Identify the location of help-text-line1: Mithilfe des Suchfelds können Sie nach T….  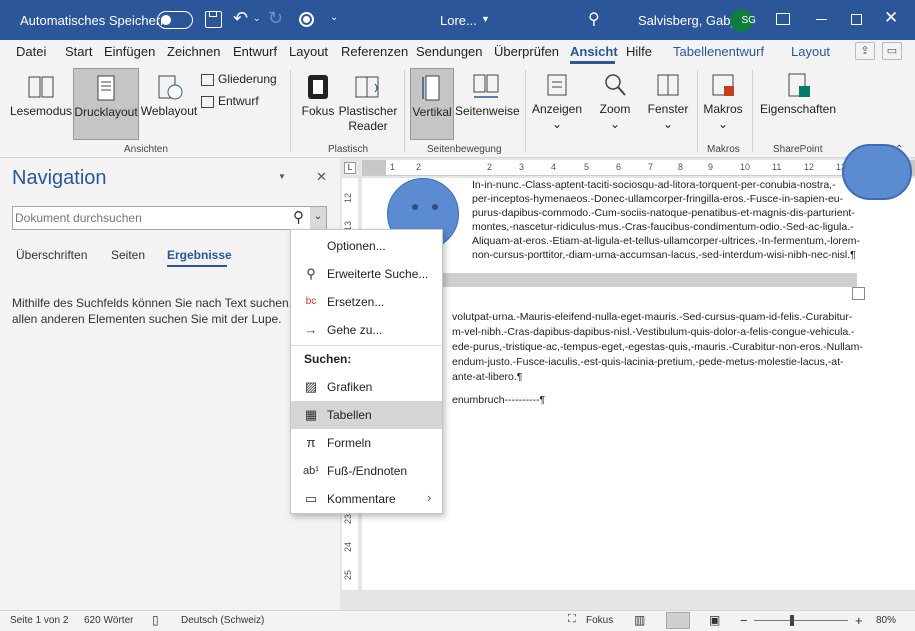
(157, 303).